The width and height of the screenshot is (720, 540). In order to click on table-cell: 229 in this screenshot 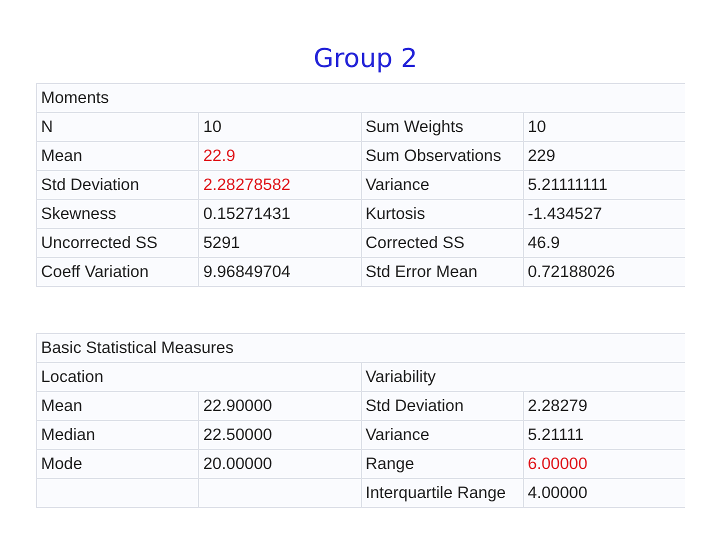, I will do `click(603, 156)`.